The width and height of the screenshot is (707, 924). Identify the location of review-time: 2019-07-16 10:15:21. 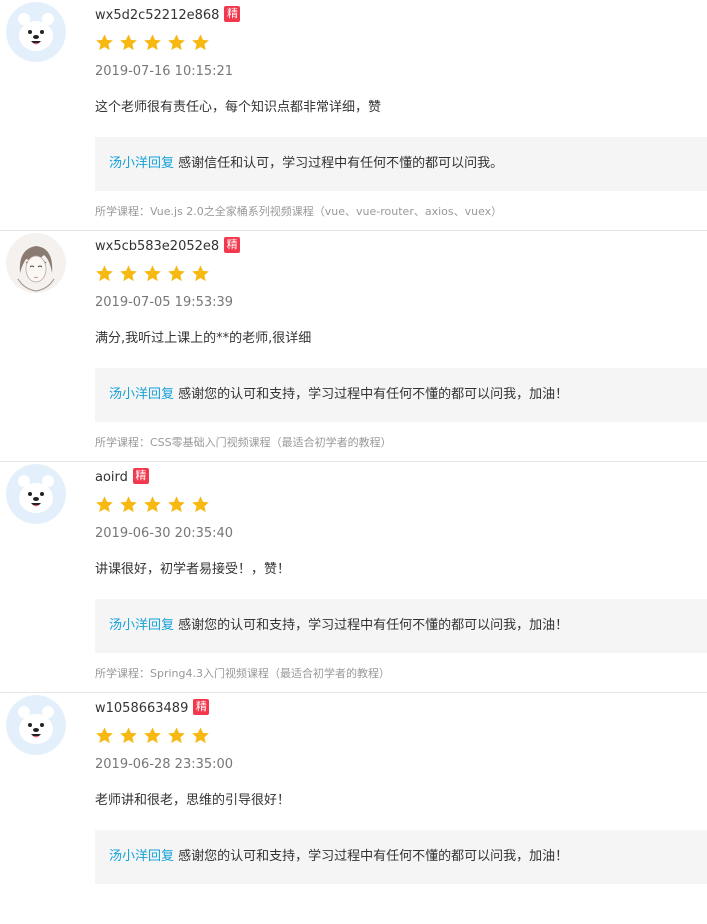
(164, 71).